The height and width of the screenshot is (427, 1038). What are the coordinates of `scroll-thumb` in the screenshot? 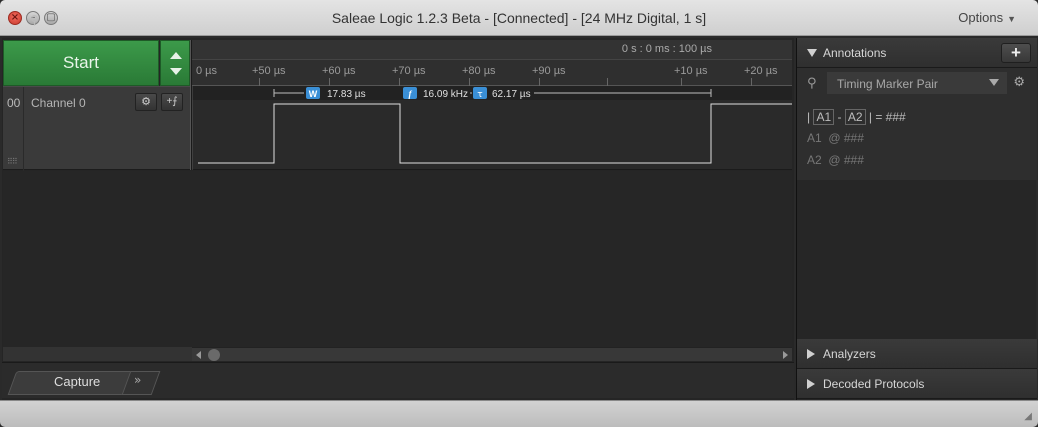 It's located at (214, 355).